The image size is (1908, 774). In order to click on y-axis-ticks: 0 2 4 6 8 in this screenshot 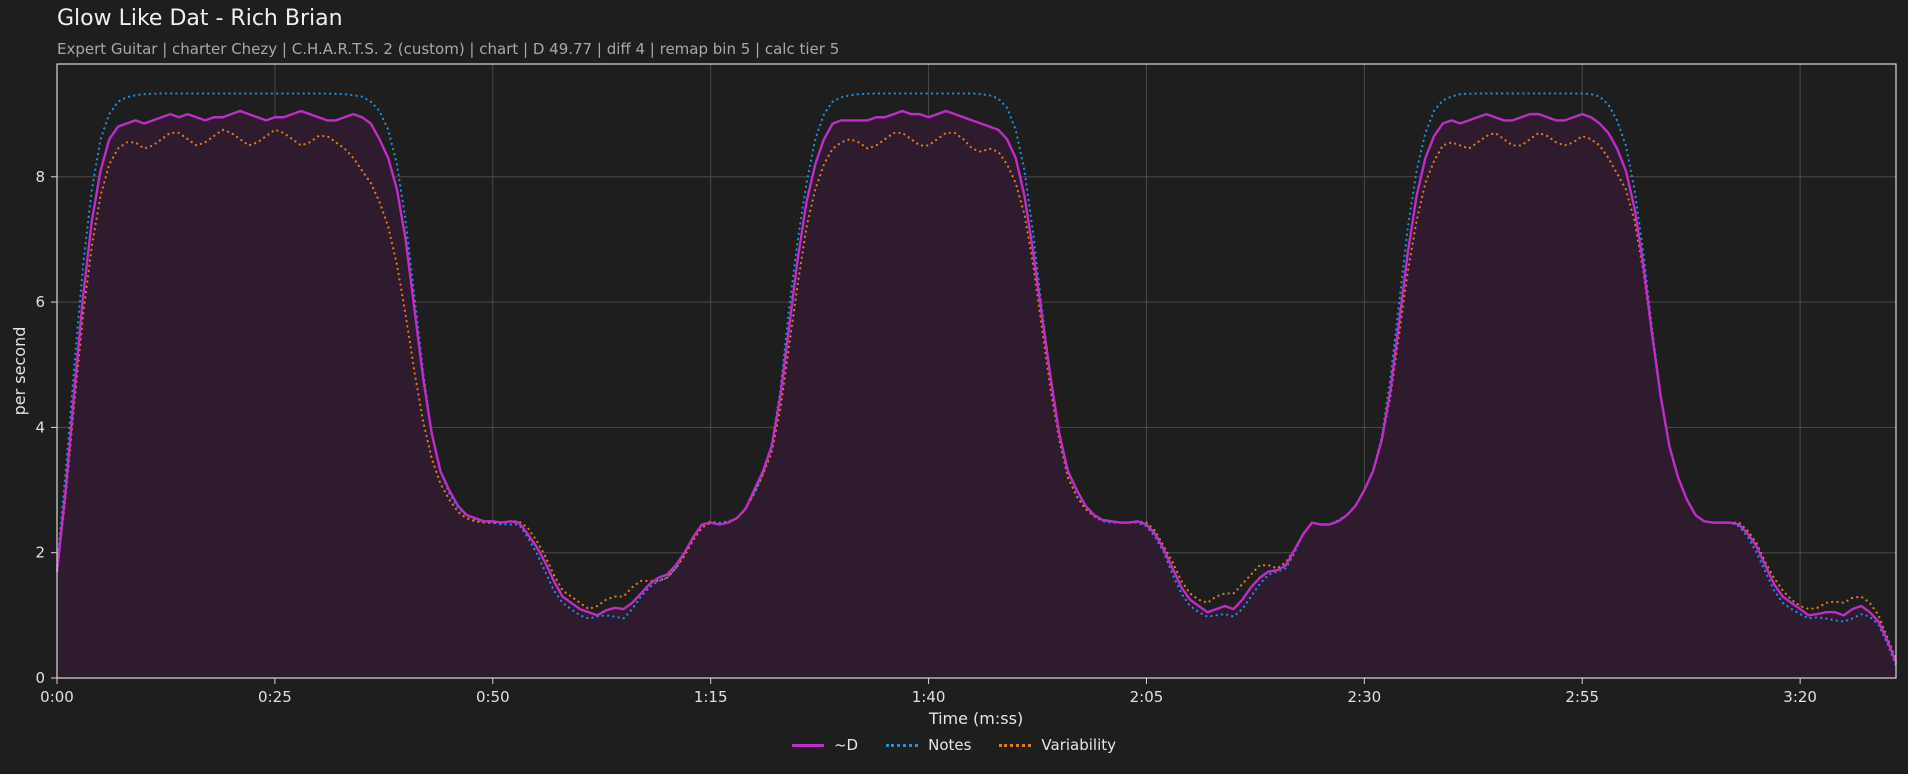, I will do `click(46, 427)`.